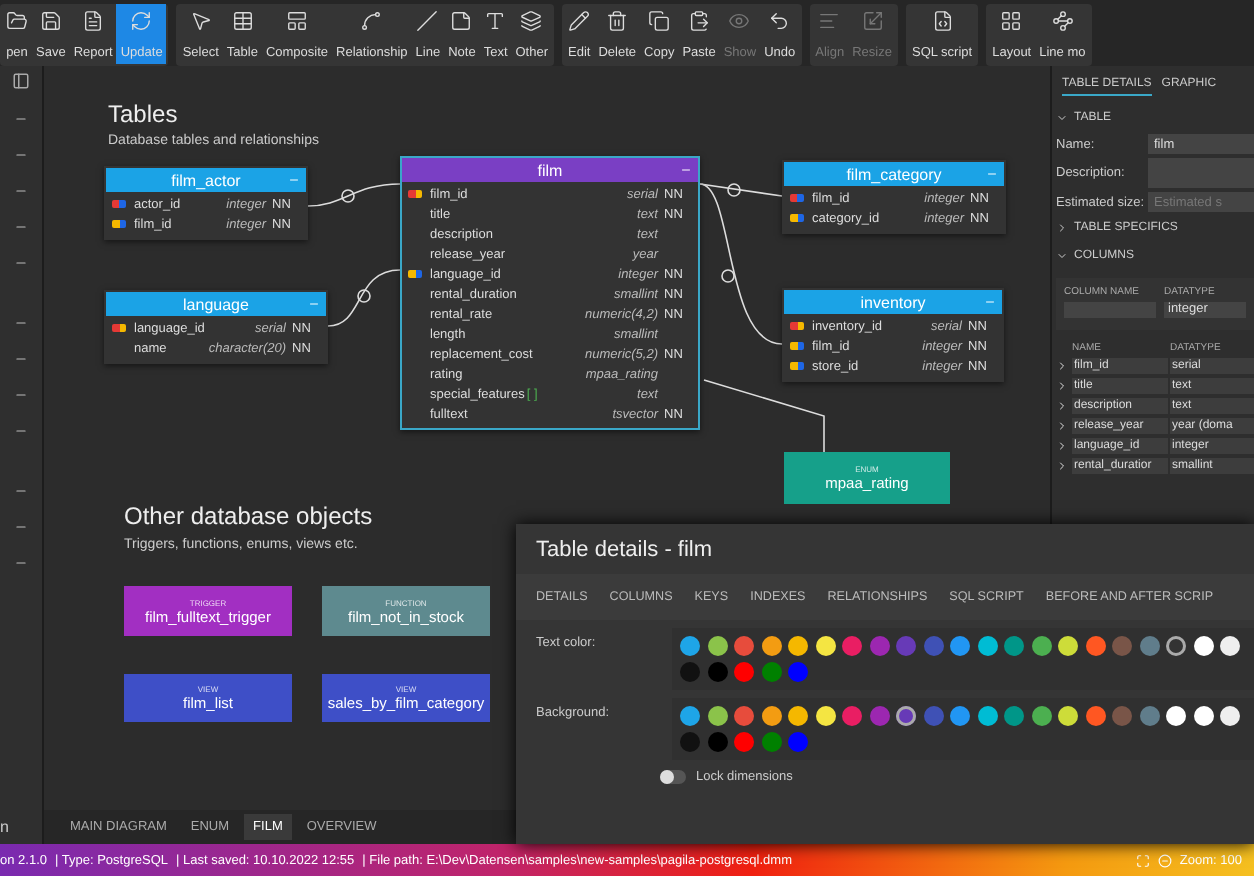  What do you see at coordinates (4, 827) in the screenshot?
I see `sidebar-label: n` at bounding box center [4, 827].